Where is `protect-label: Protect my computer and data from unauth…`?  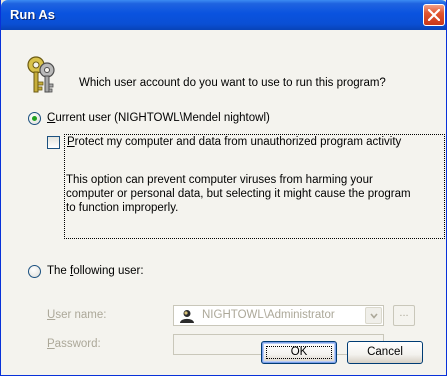
protect-label: Protect my computer and data from unauth… is located at coordinates (234, 142).